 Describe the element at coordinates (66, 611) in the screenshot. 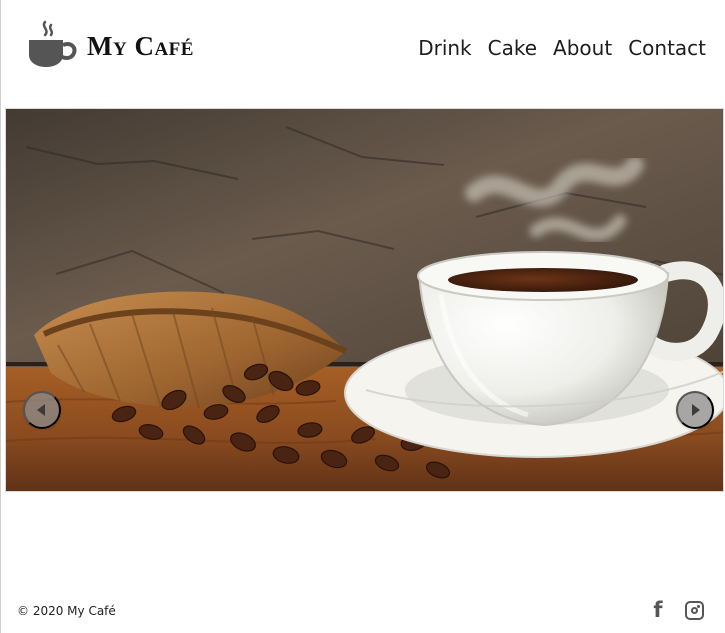

I see `copyright-text: © 2020 My Café` at that location.